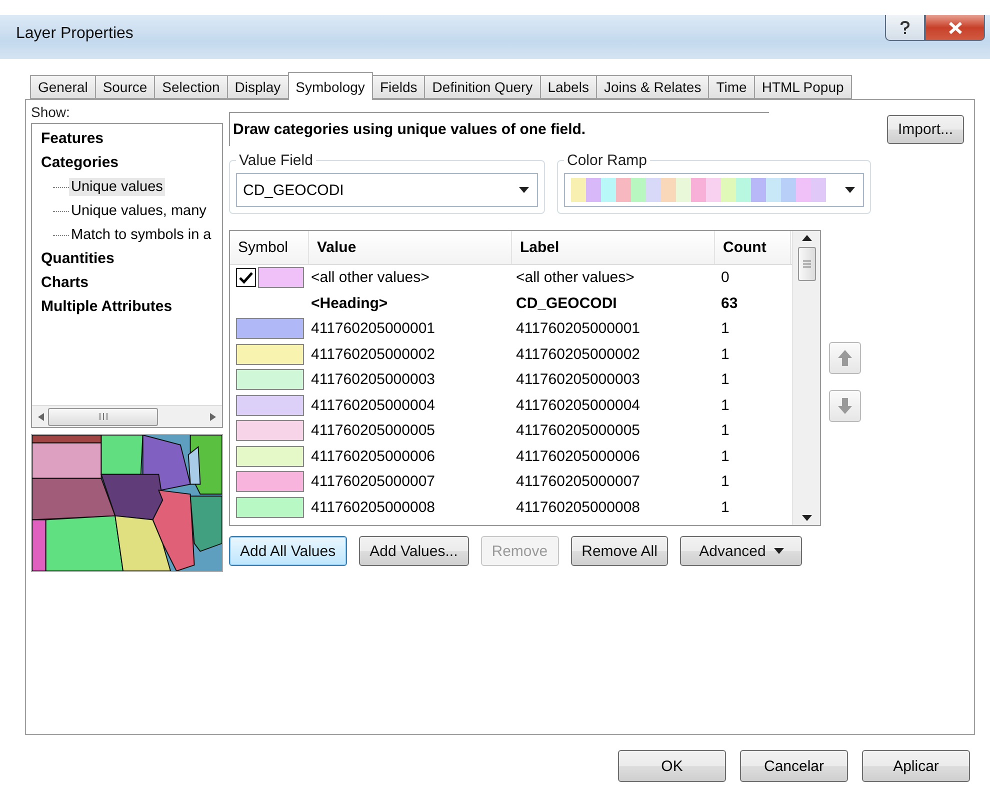 Image resolution: width=990 pixels, height=787 pixels. Describe the element at coordinates (729, 303) in the screenshot. I see `table-cell-text: 63` at that location.